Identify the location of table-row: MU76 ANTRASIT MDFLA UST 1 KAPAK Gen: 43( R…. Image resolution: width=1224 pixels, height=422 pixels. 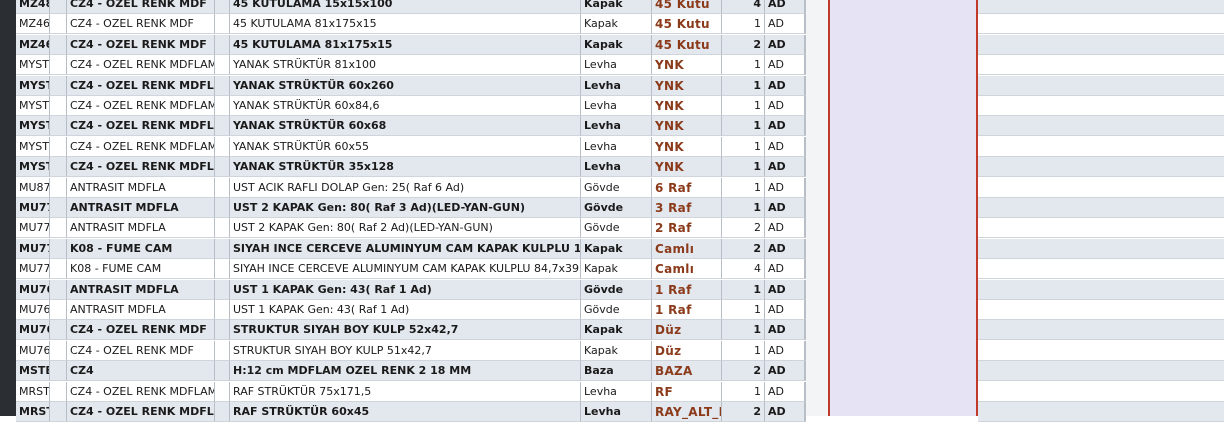
(411, 310).